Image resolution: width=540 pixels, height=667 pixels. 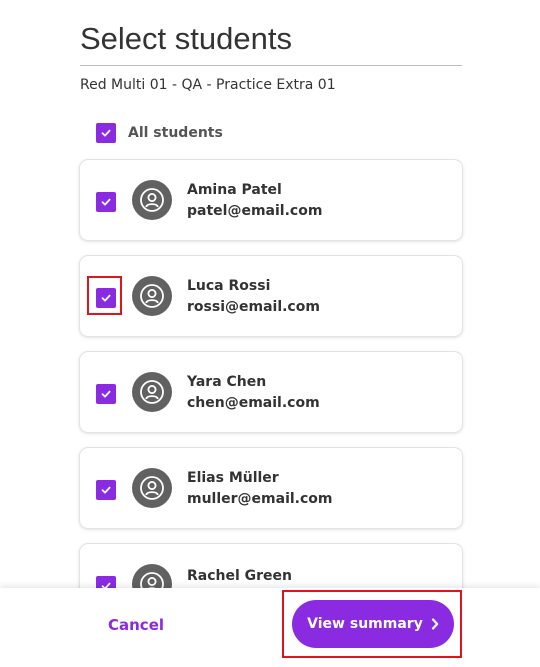 What do you see at coordinates (270, 627) in the screenshot?
I see `footer-bar: Cancel View summary` at bounding box center [270, 627].